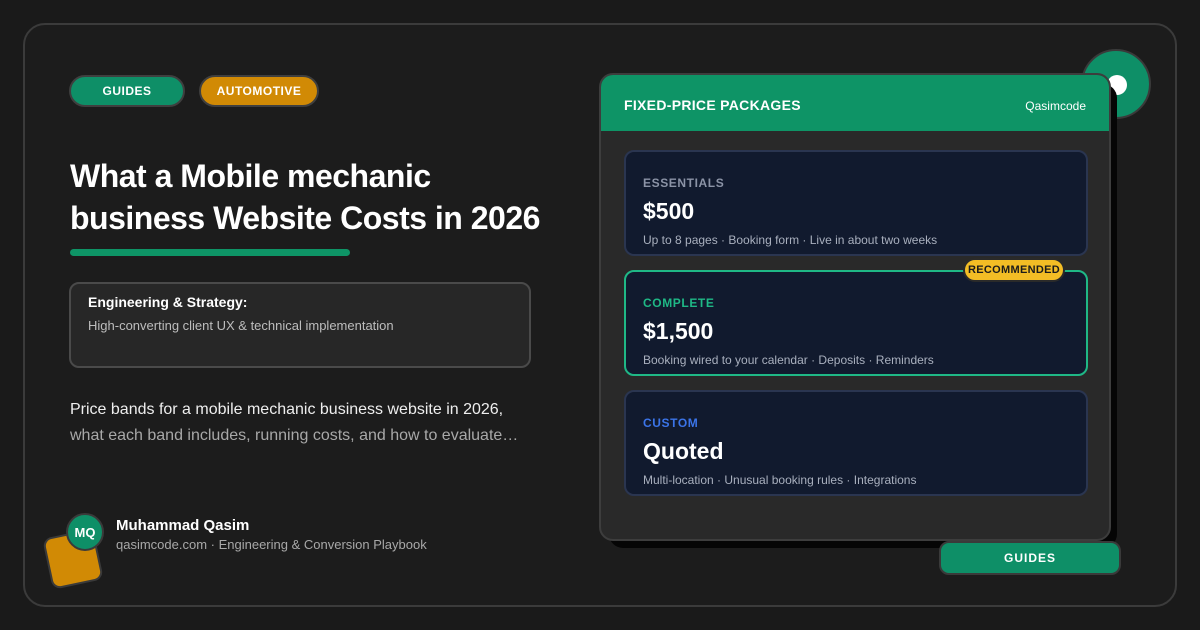 The height and width of the screenshot is (630, 1200). Describe the element at coordinates (210, 252) in the screenshot. I see `title-underline` at that location.